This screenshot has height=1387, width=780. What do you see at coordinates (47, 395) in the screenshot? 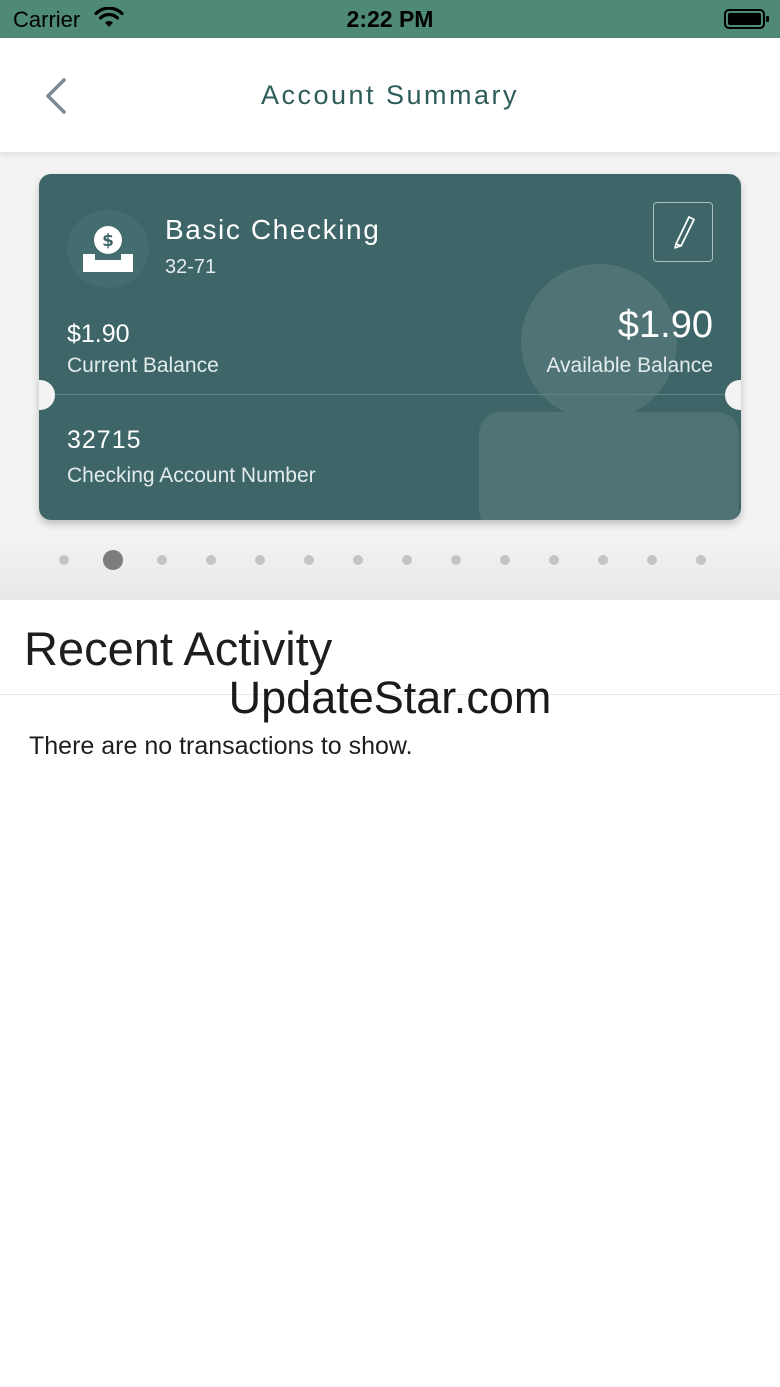
I see `card-notch-left` at bounding box center [47, 395].